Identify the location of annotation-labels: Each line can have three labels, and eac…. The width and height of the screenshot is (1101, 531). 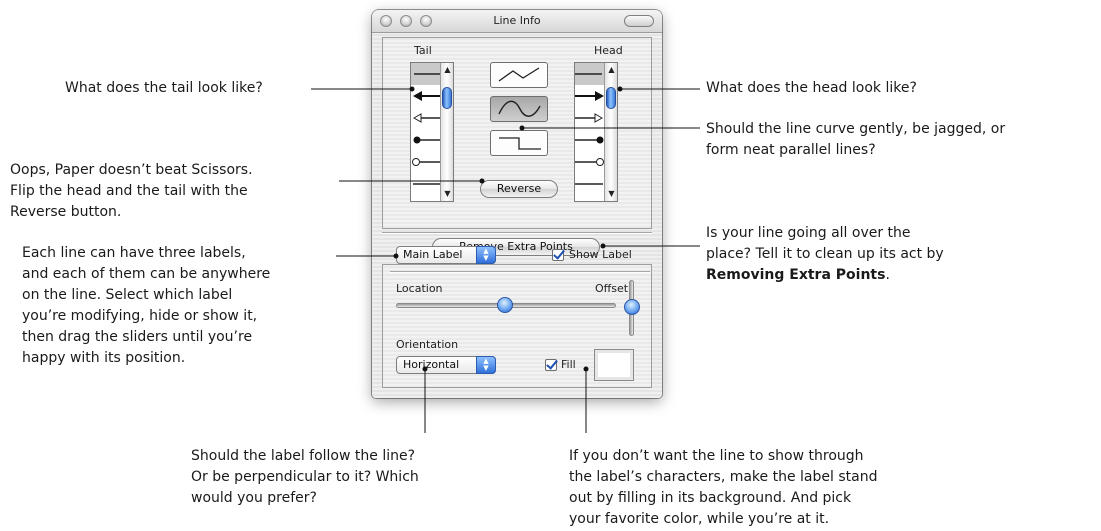
(146, 305).